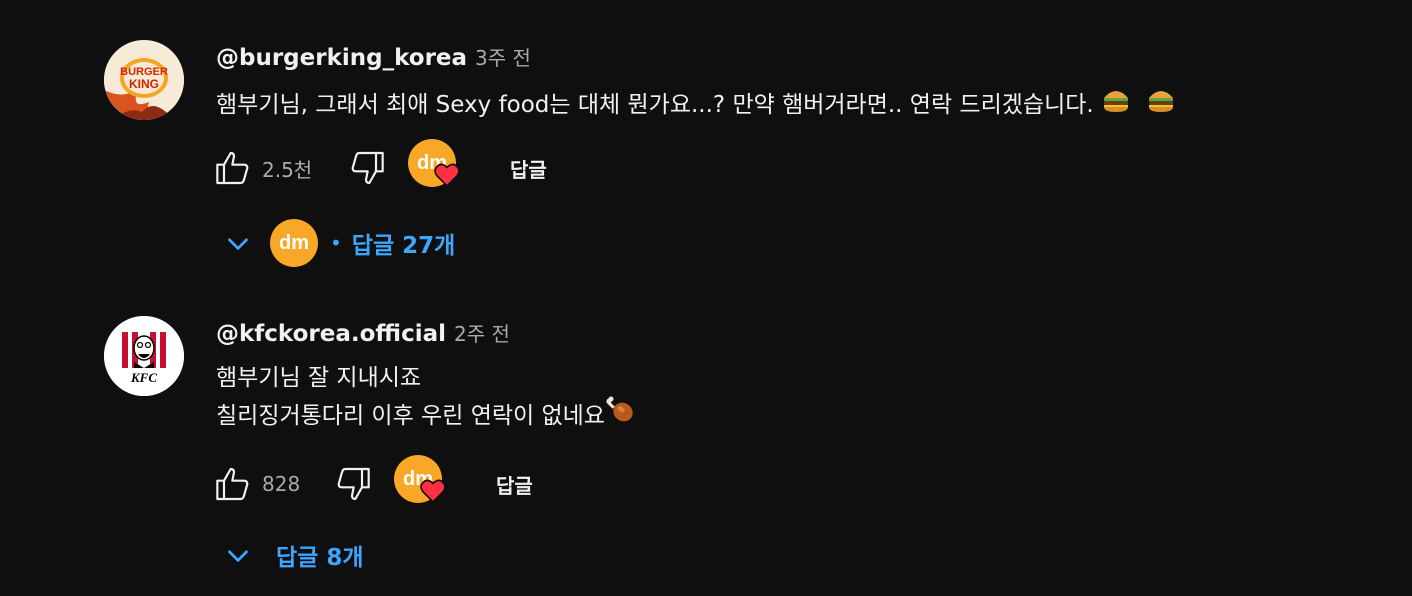  I want to click on comment-header: @burgerking_korea 3주 전, so click(373, 56).